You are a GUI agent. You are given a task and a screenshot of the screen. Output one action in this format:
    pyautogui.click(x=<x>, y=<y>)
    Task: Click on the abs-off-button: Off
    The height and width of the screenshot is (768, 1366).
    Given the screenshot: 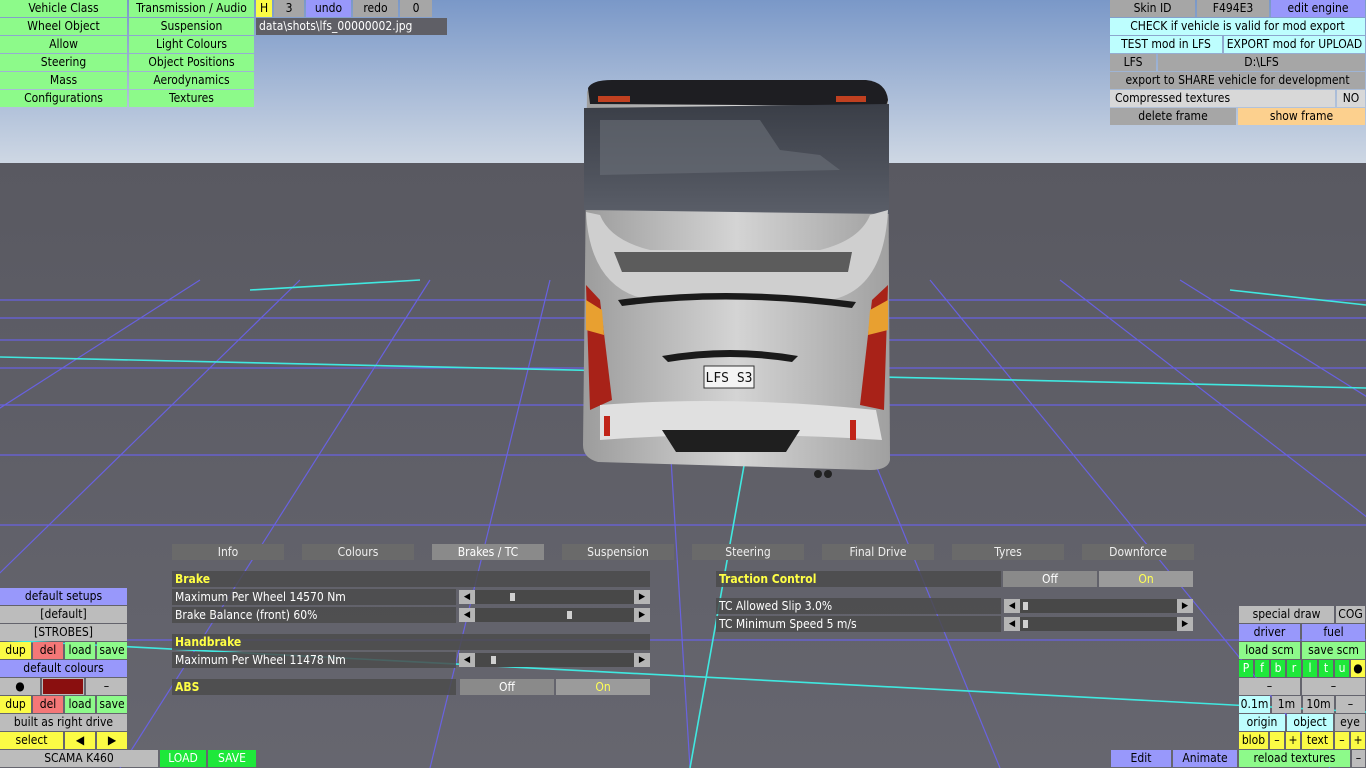 What is the action you would take?
    pyautogui.click(x=507, y=687)
    